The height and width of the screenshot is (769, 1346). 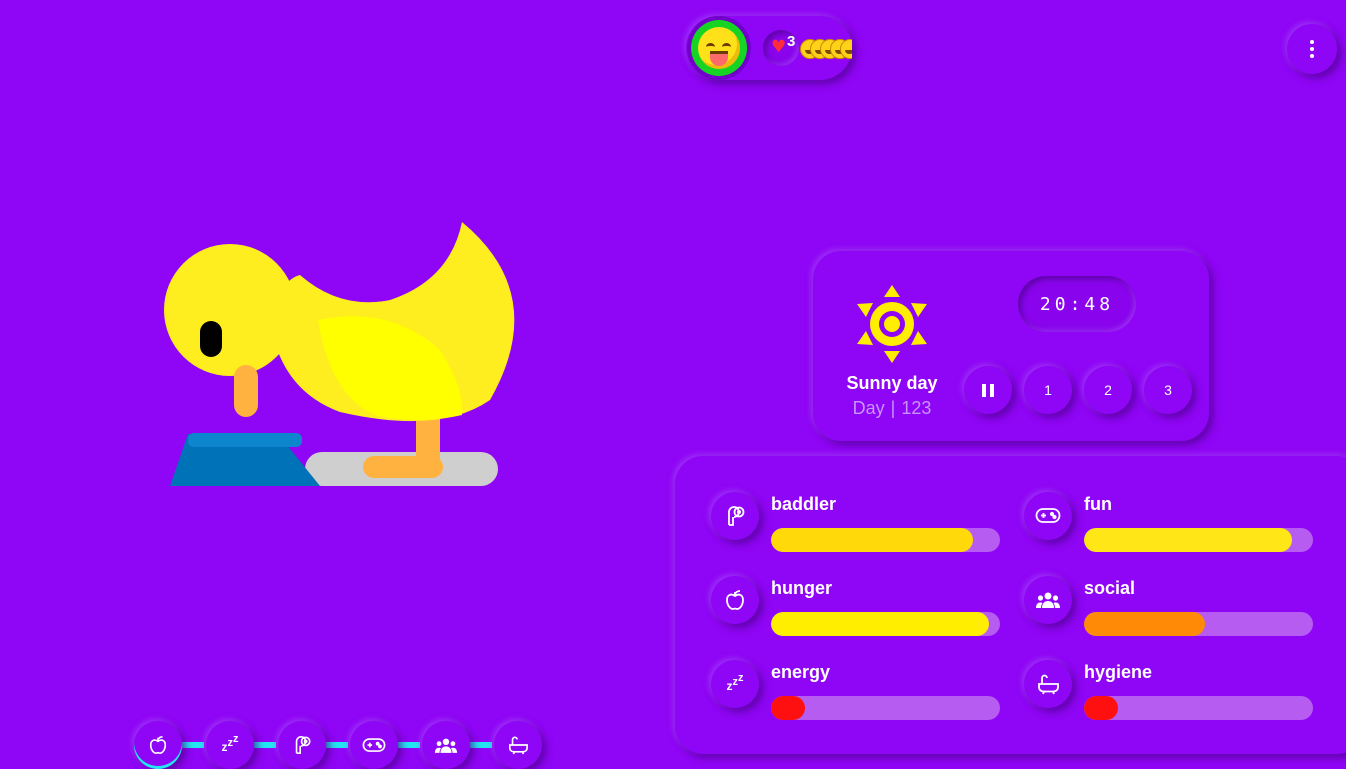 I want to click on day-label: Day, so click(x=868, y=408).